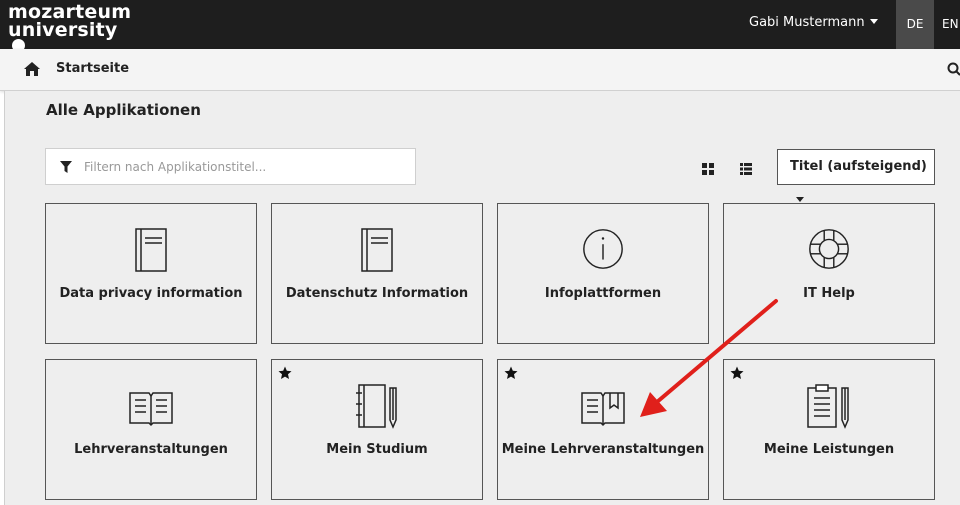  What do you see at coordinates (829, 273) in the screenshot?
I see `app-tile-it-help: IT Help` at bounding box center [829, 273].